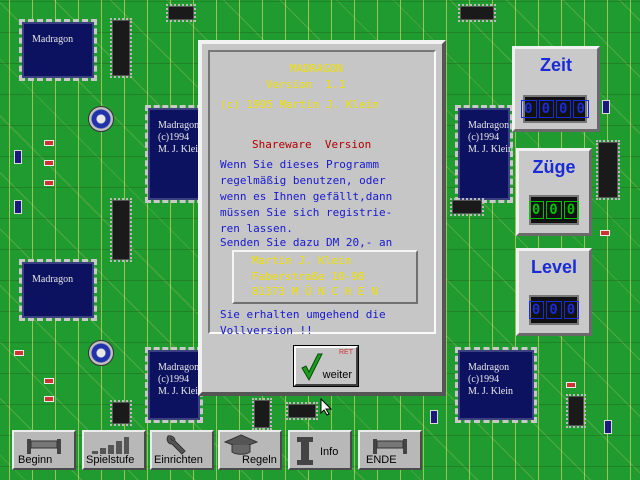 This screenshot has width=640, height=480. Describe the element at coordinates (316, 68) in the screenshot. I see `app-name: MADRAGON` at that location.